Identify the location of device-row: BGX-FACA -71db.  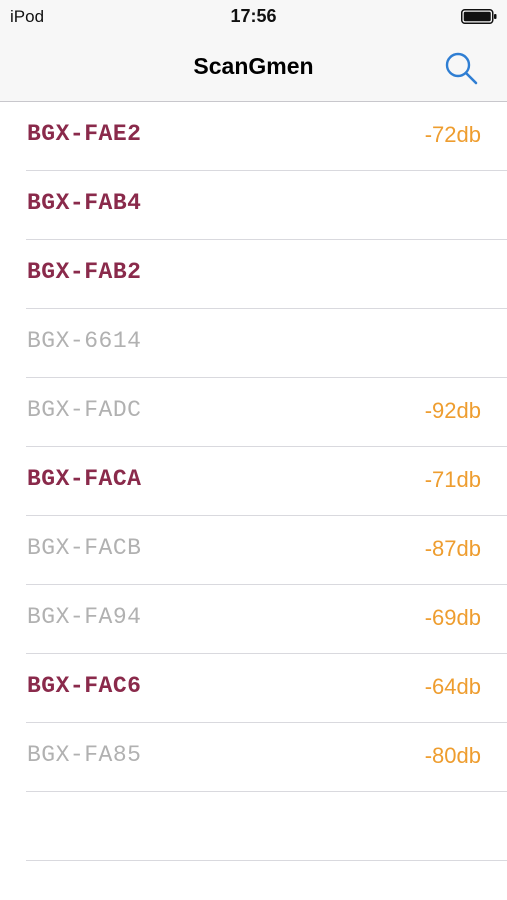
(266, 481).